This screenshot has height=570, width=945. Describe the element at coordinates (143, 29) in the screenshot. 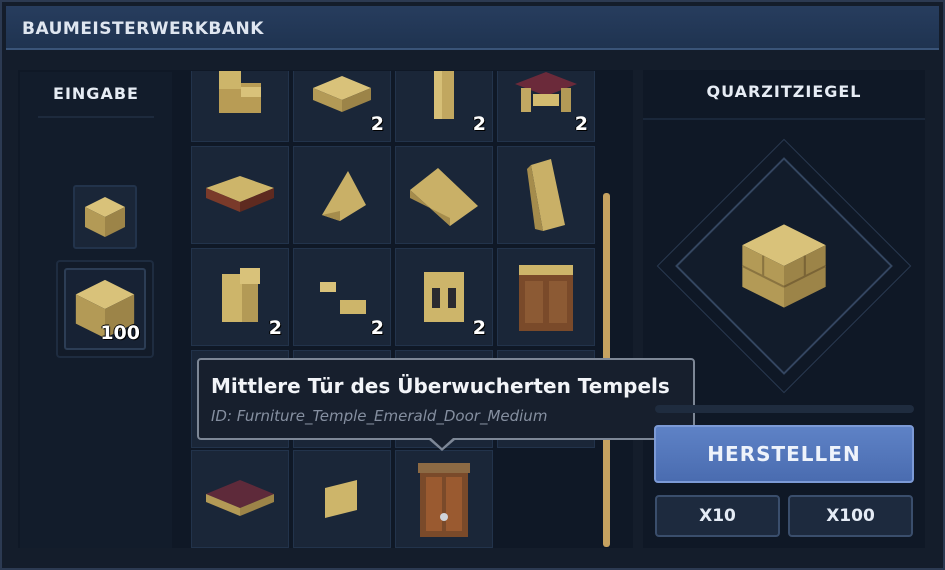

I see `window-title: BAUMEISTERWERKBANK` at that location.